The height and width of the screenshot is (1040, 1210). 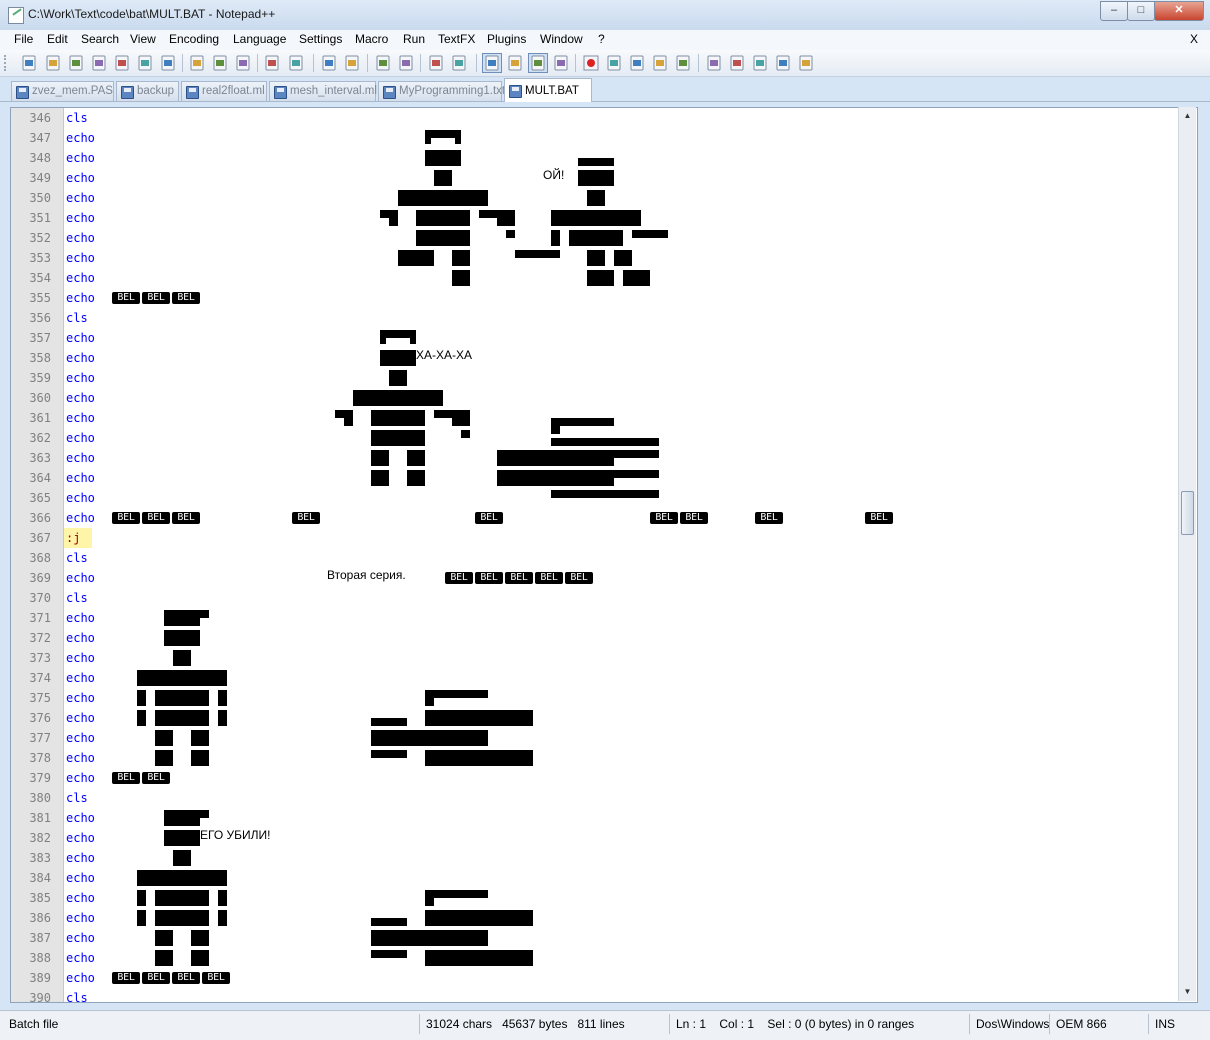 What do you see at coordinates (459, 63) in the screenshot?
I see `sync-h-icon` at bounding box center [459, 63].